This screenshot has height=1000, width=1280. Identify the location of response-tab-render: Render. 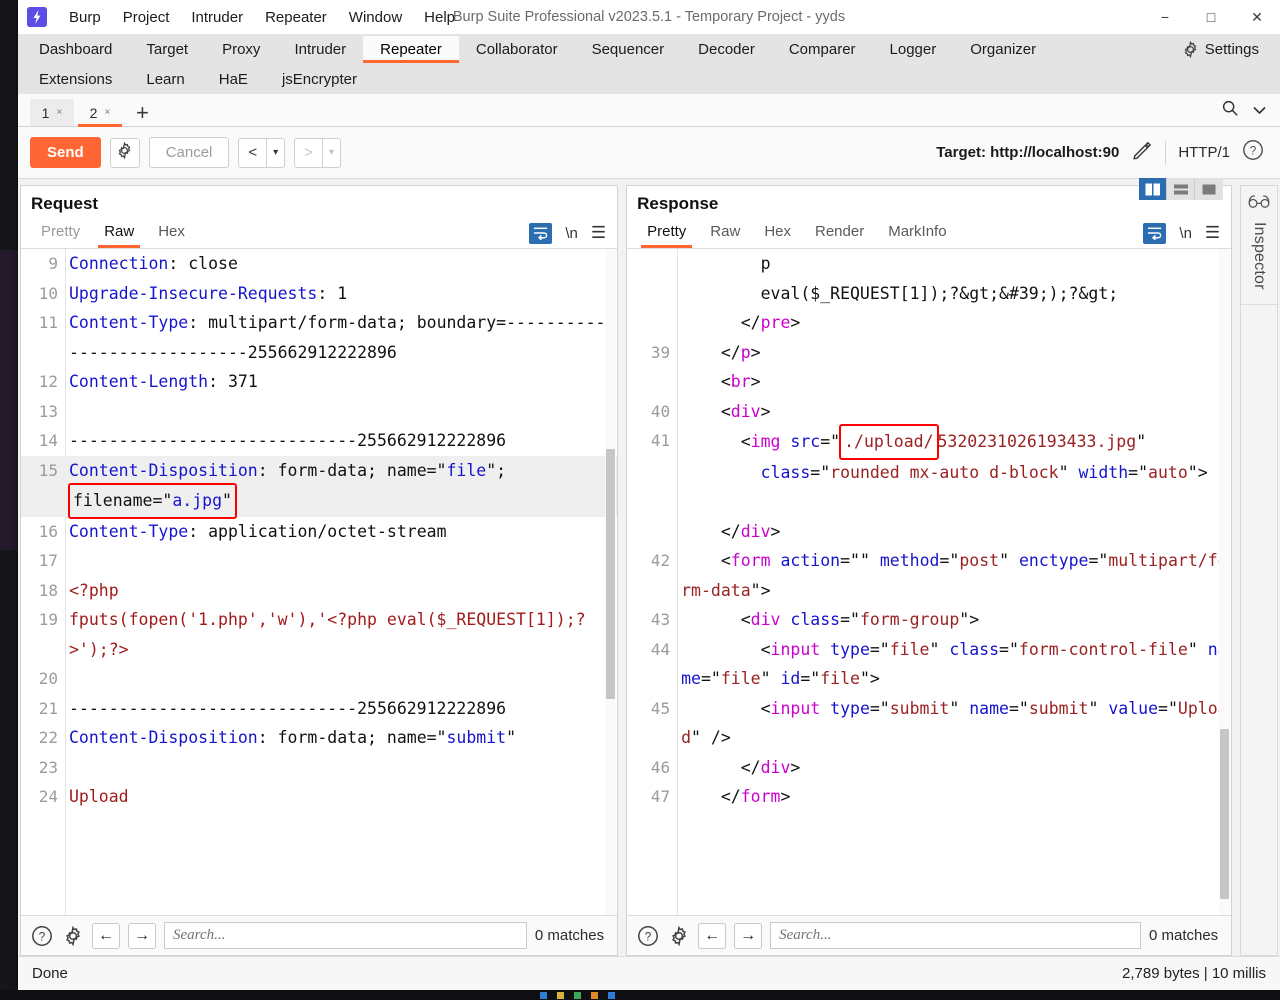
(839, 233).